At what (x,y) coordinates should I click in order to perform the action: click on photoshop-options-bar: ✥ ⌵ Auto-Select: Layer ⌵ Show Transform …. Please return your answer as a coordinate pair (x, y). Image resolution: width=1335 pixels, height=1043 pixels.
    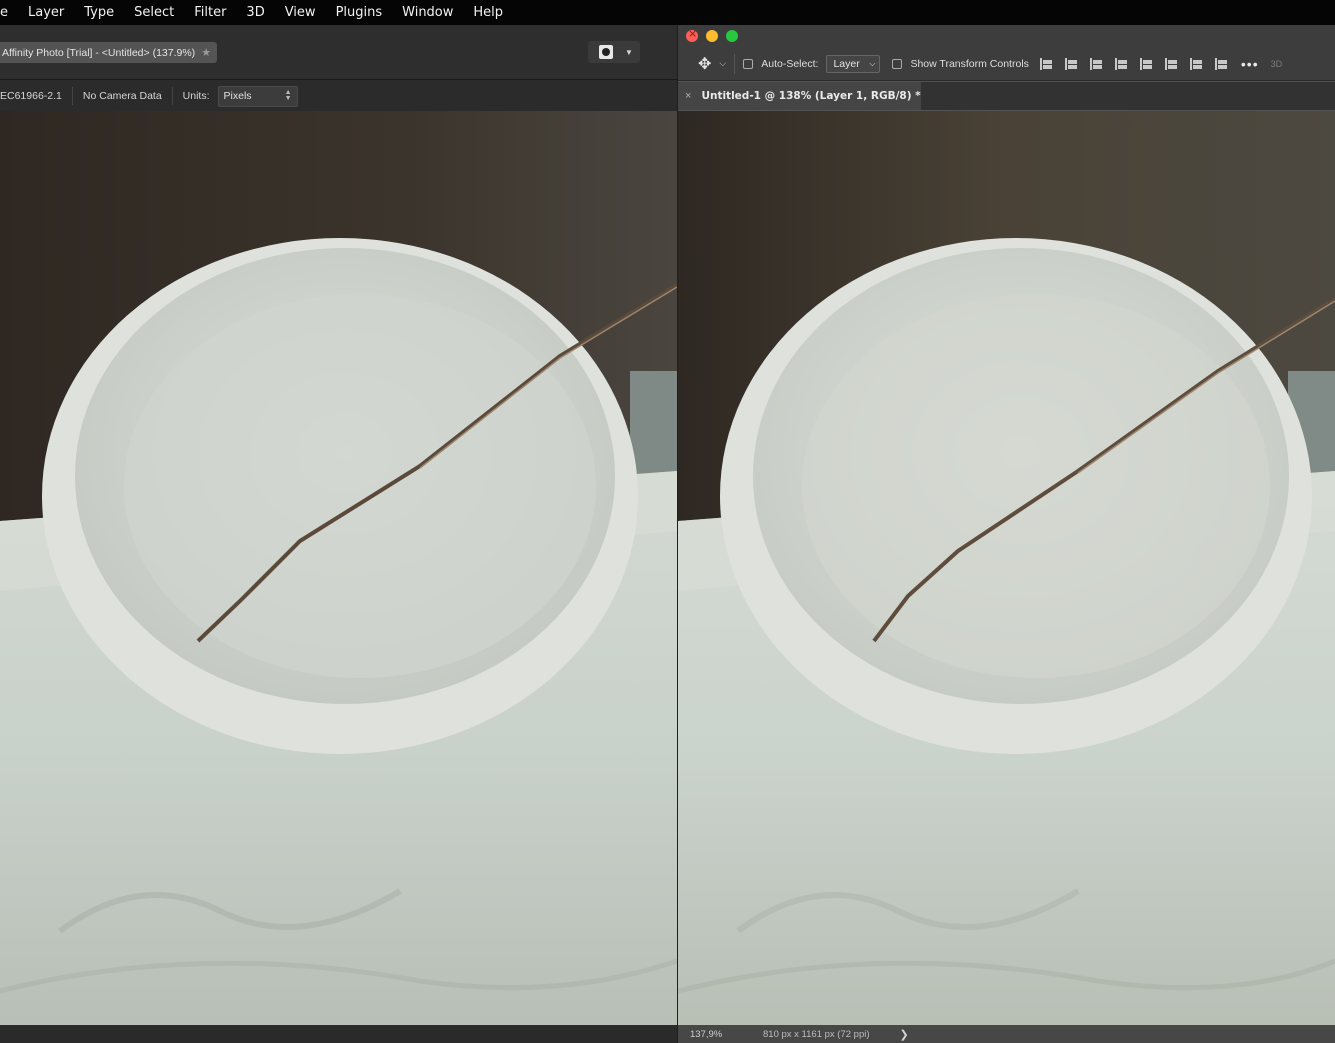
    Looking at the image, I should click on (1006, 64).